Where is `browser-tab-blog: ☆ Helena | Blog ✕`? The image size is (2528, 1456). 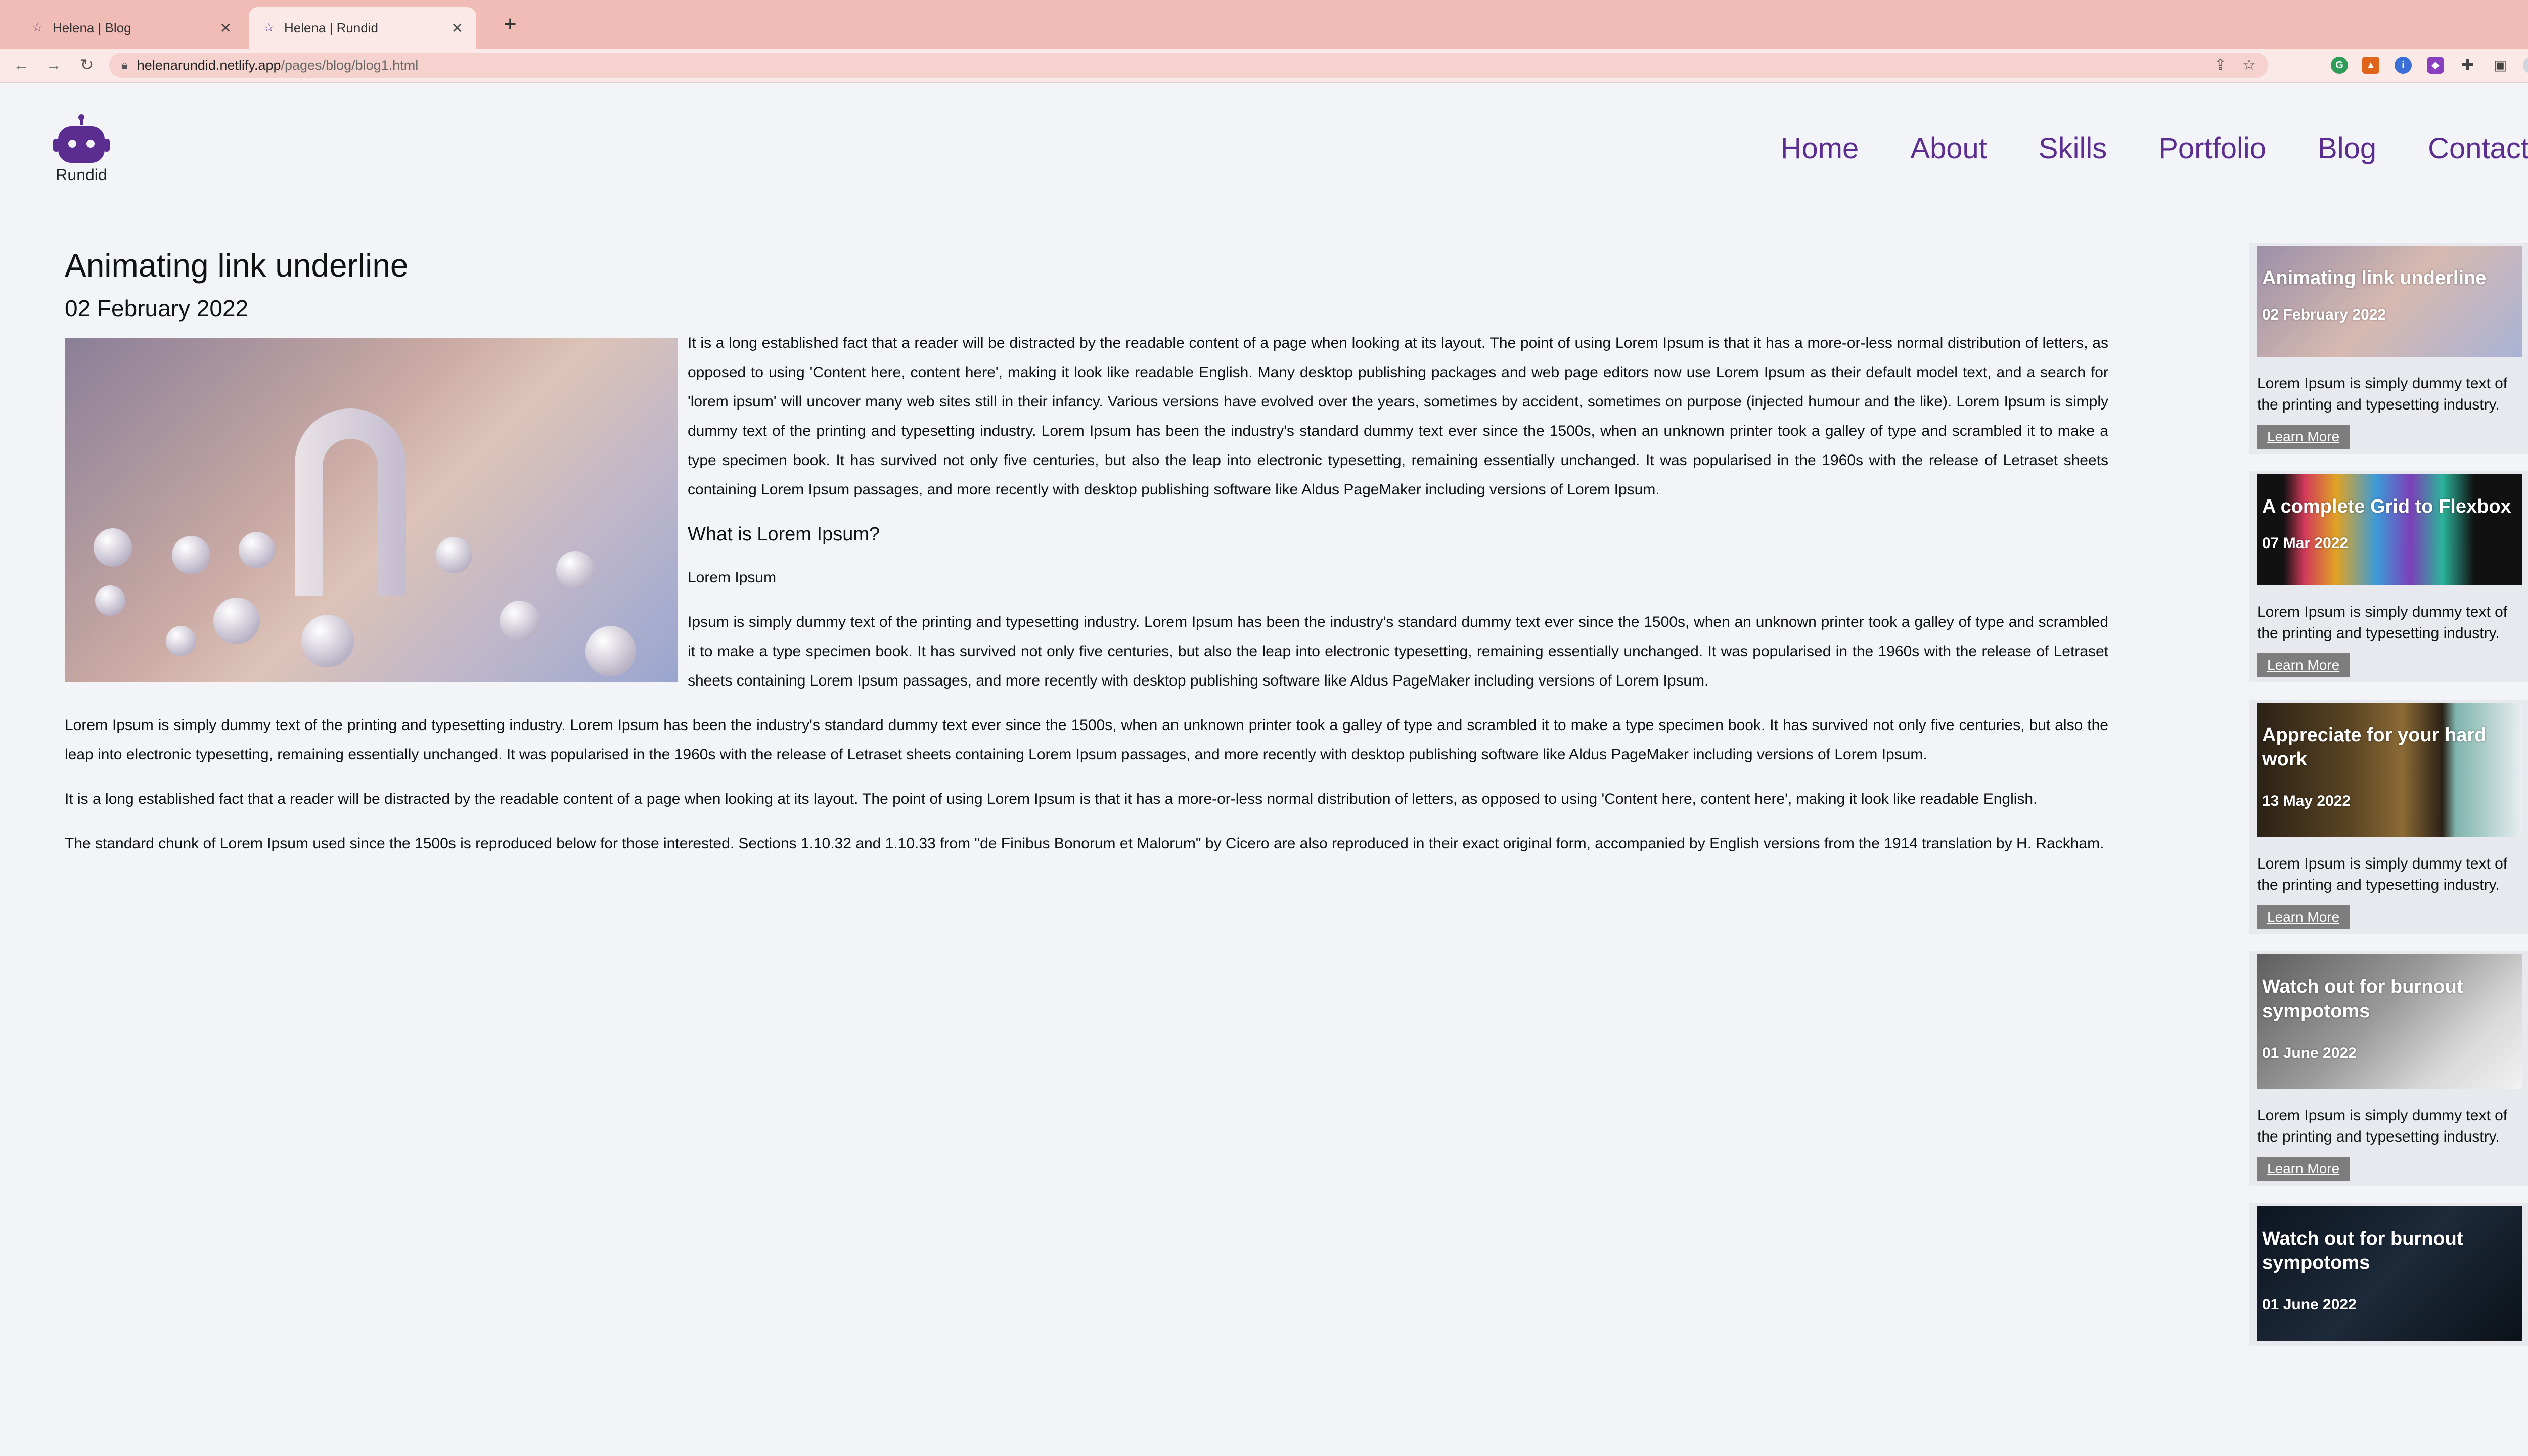
browser-tab-blog: ☆ Helena | Blog ✕ is located at coordinates (131, 28).